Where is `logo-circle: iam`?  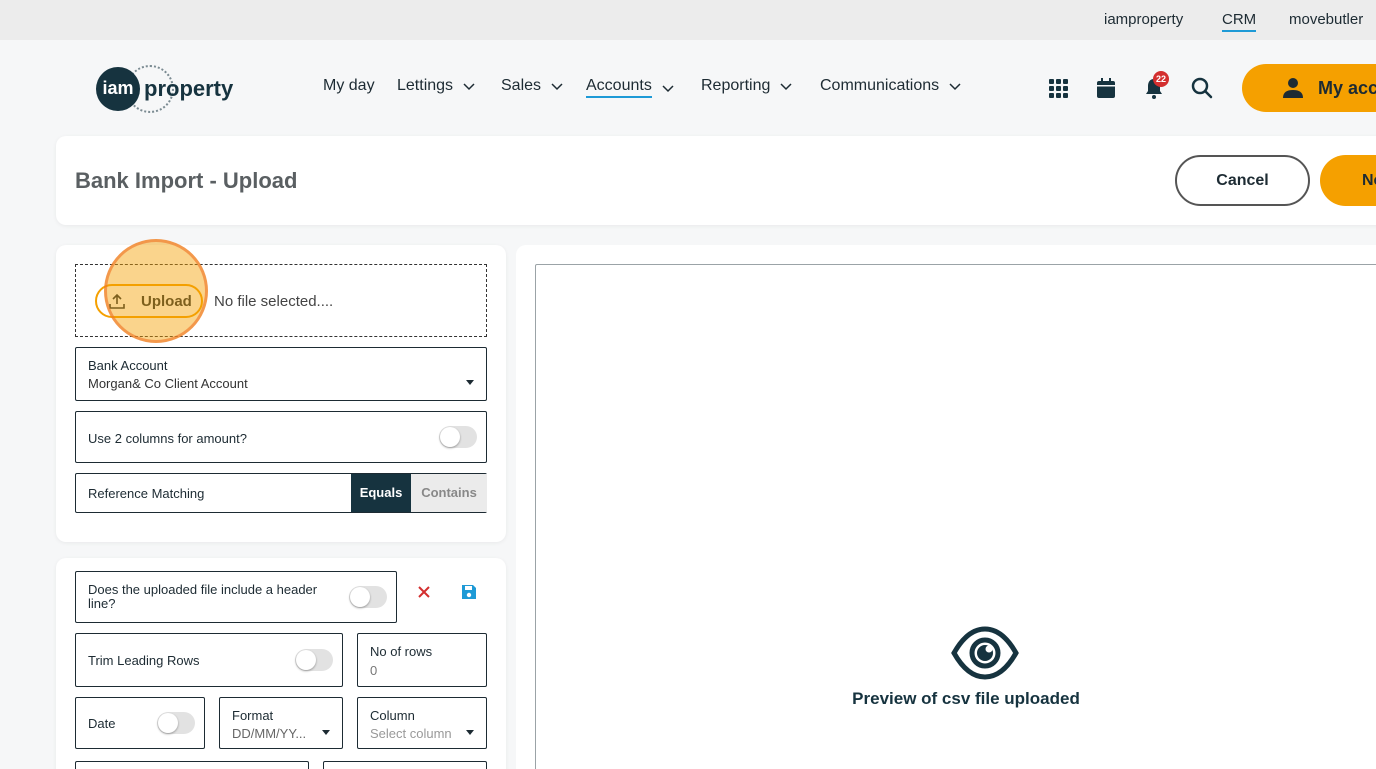
logo-circle: iam is located at coordinates (118, 89).